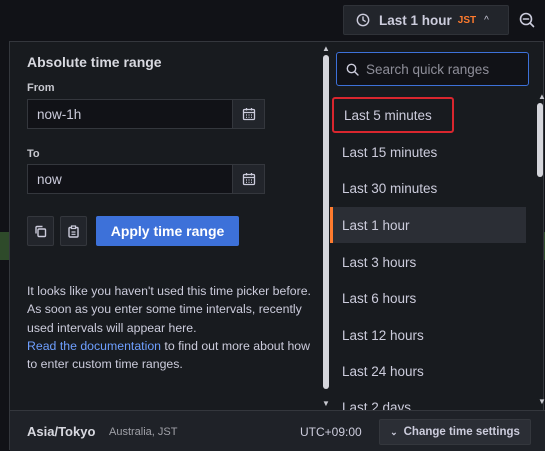 This screenshot has height=451, width=545. I want to click on to-row: now, so click(146, 179).